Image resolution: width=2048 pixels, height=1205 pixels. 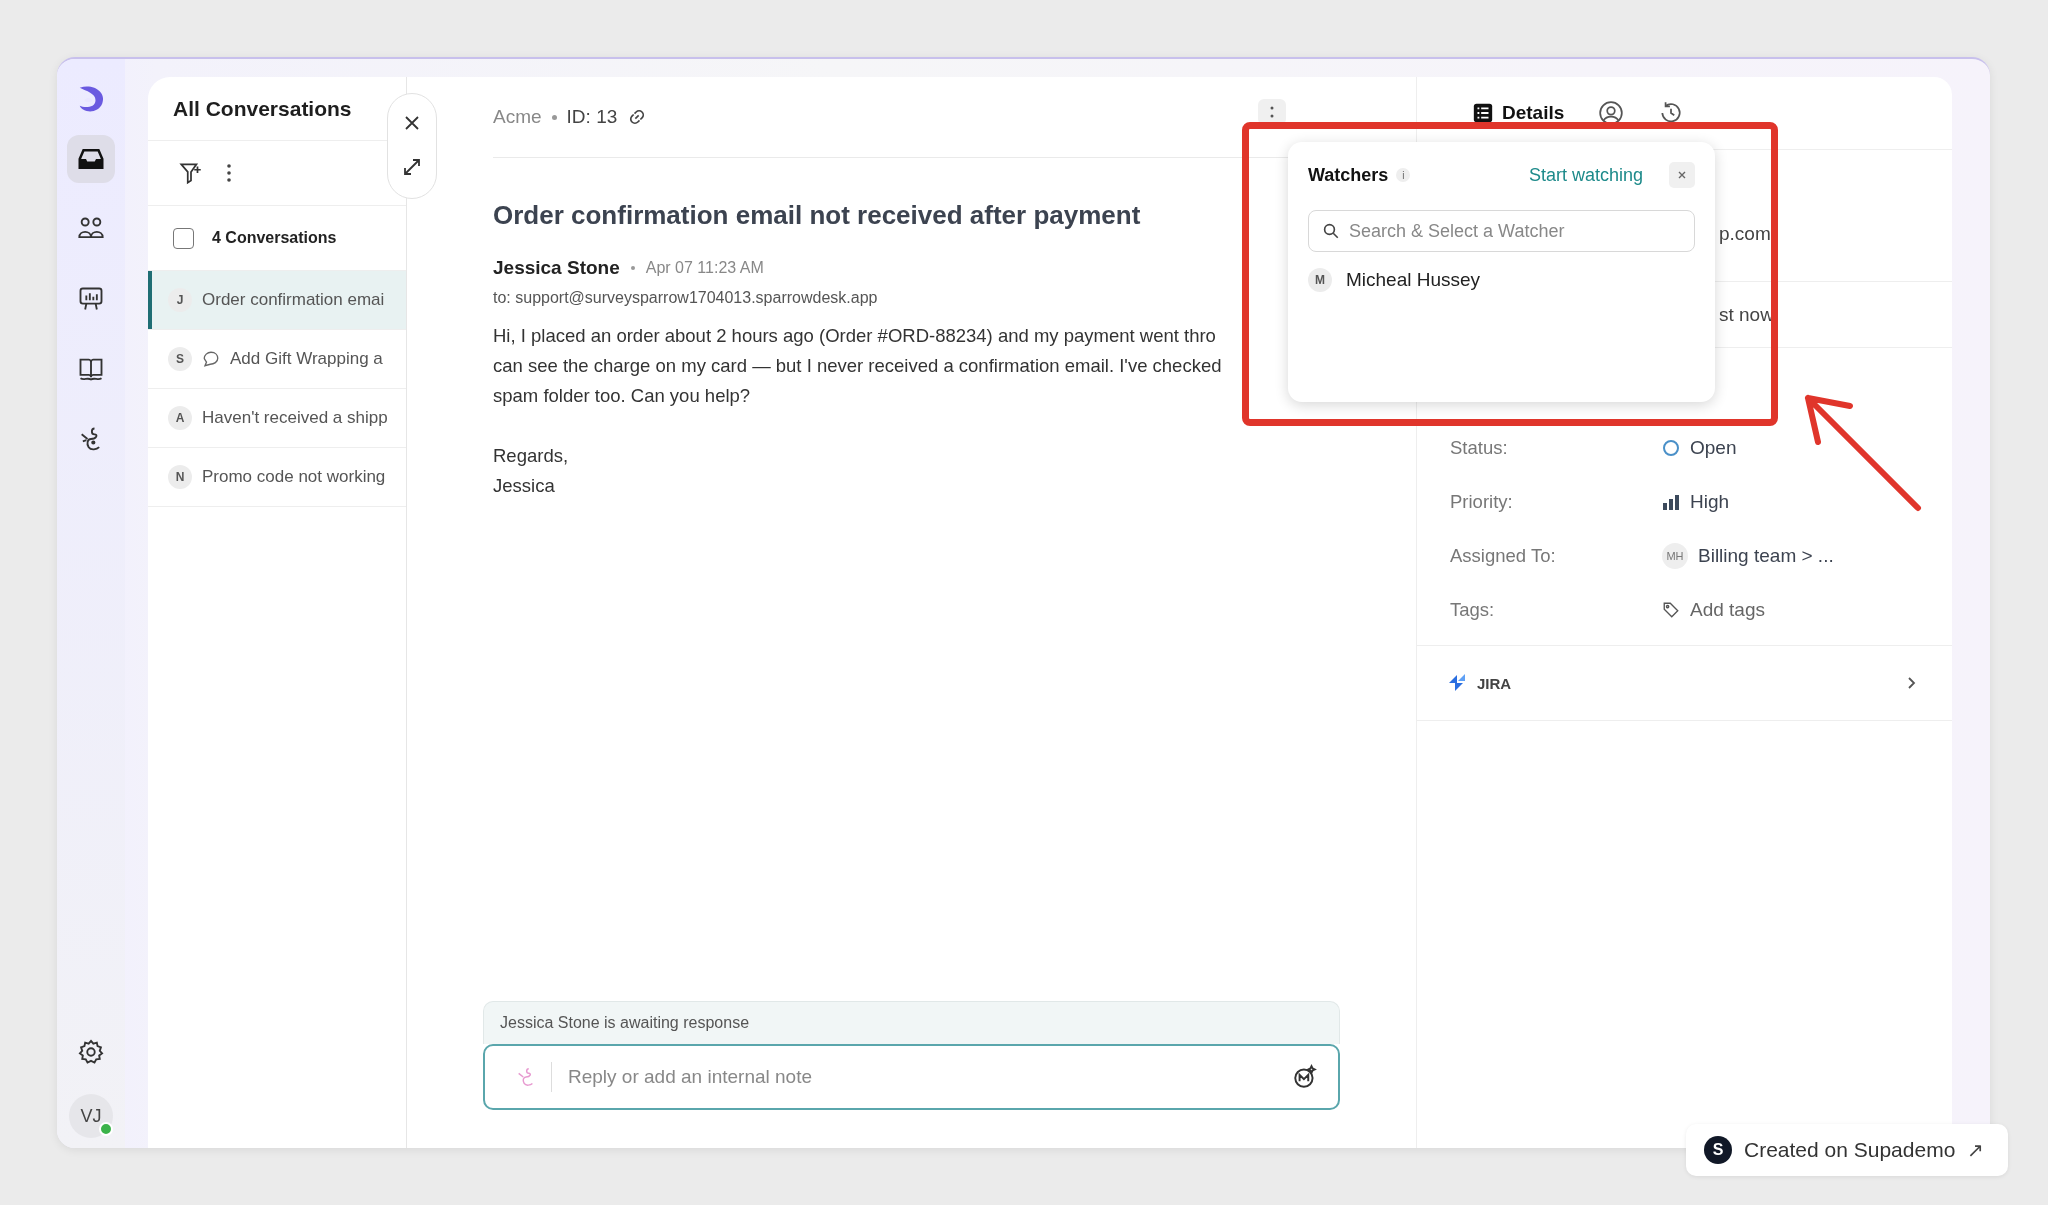 I want to click on select-all-checkbox, so click(x=183, y=238).